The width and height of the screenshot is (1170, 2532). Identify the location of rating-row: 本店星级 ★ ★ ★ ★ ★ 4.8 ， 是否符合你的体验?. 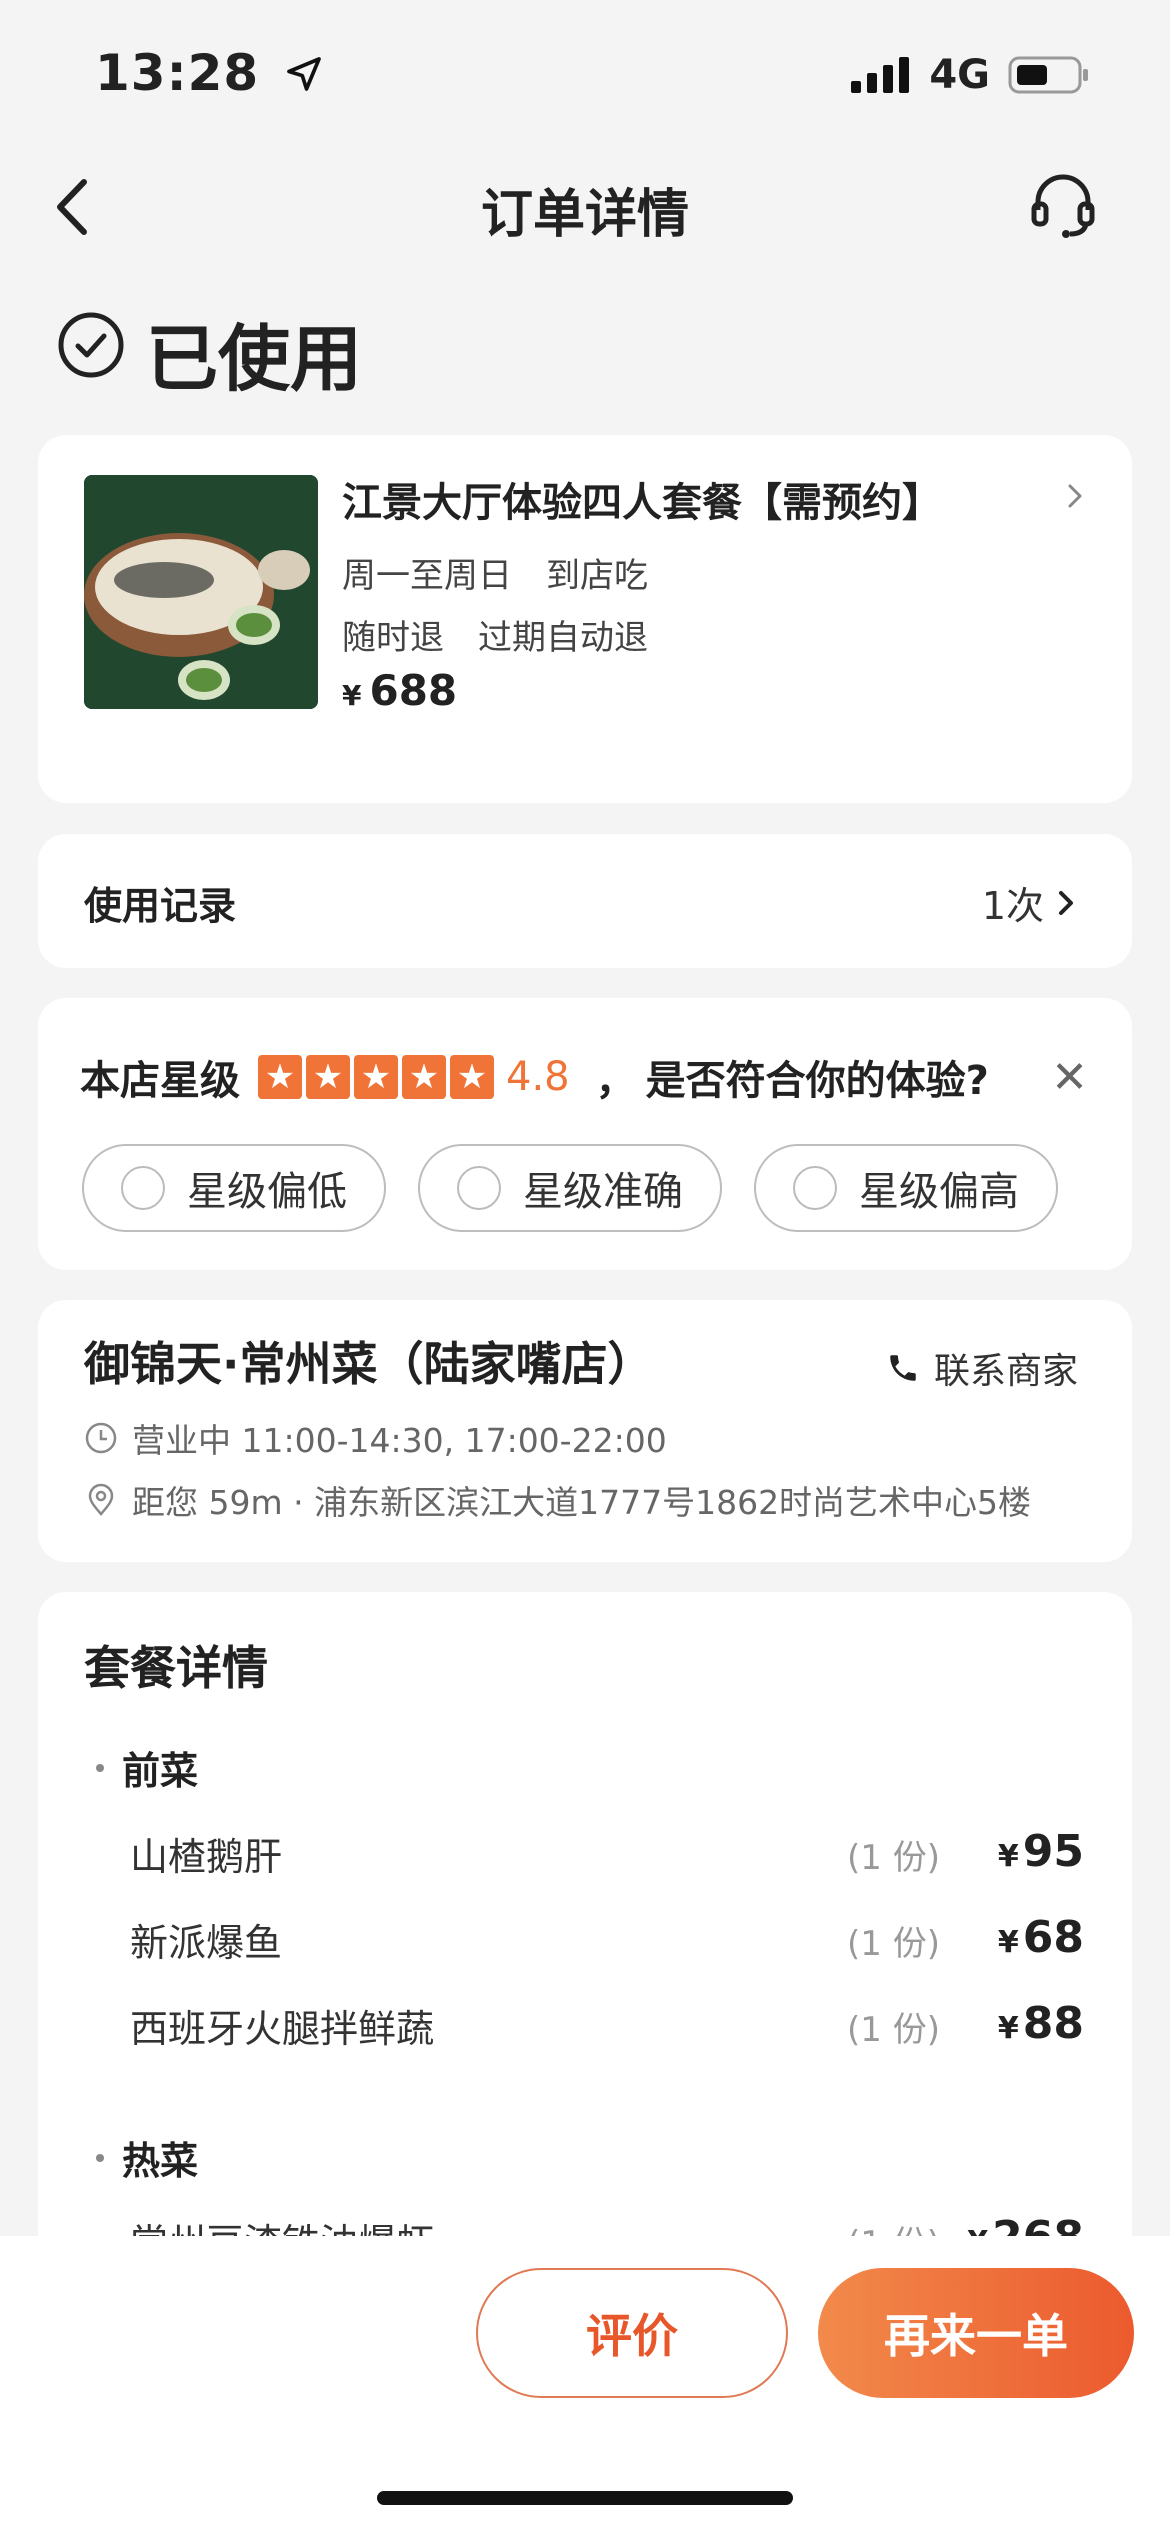
(534, 1077).